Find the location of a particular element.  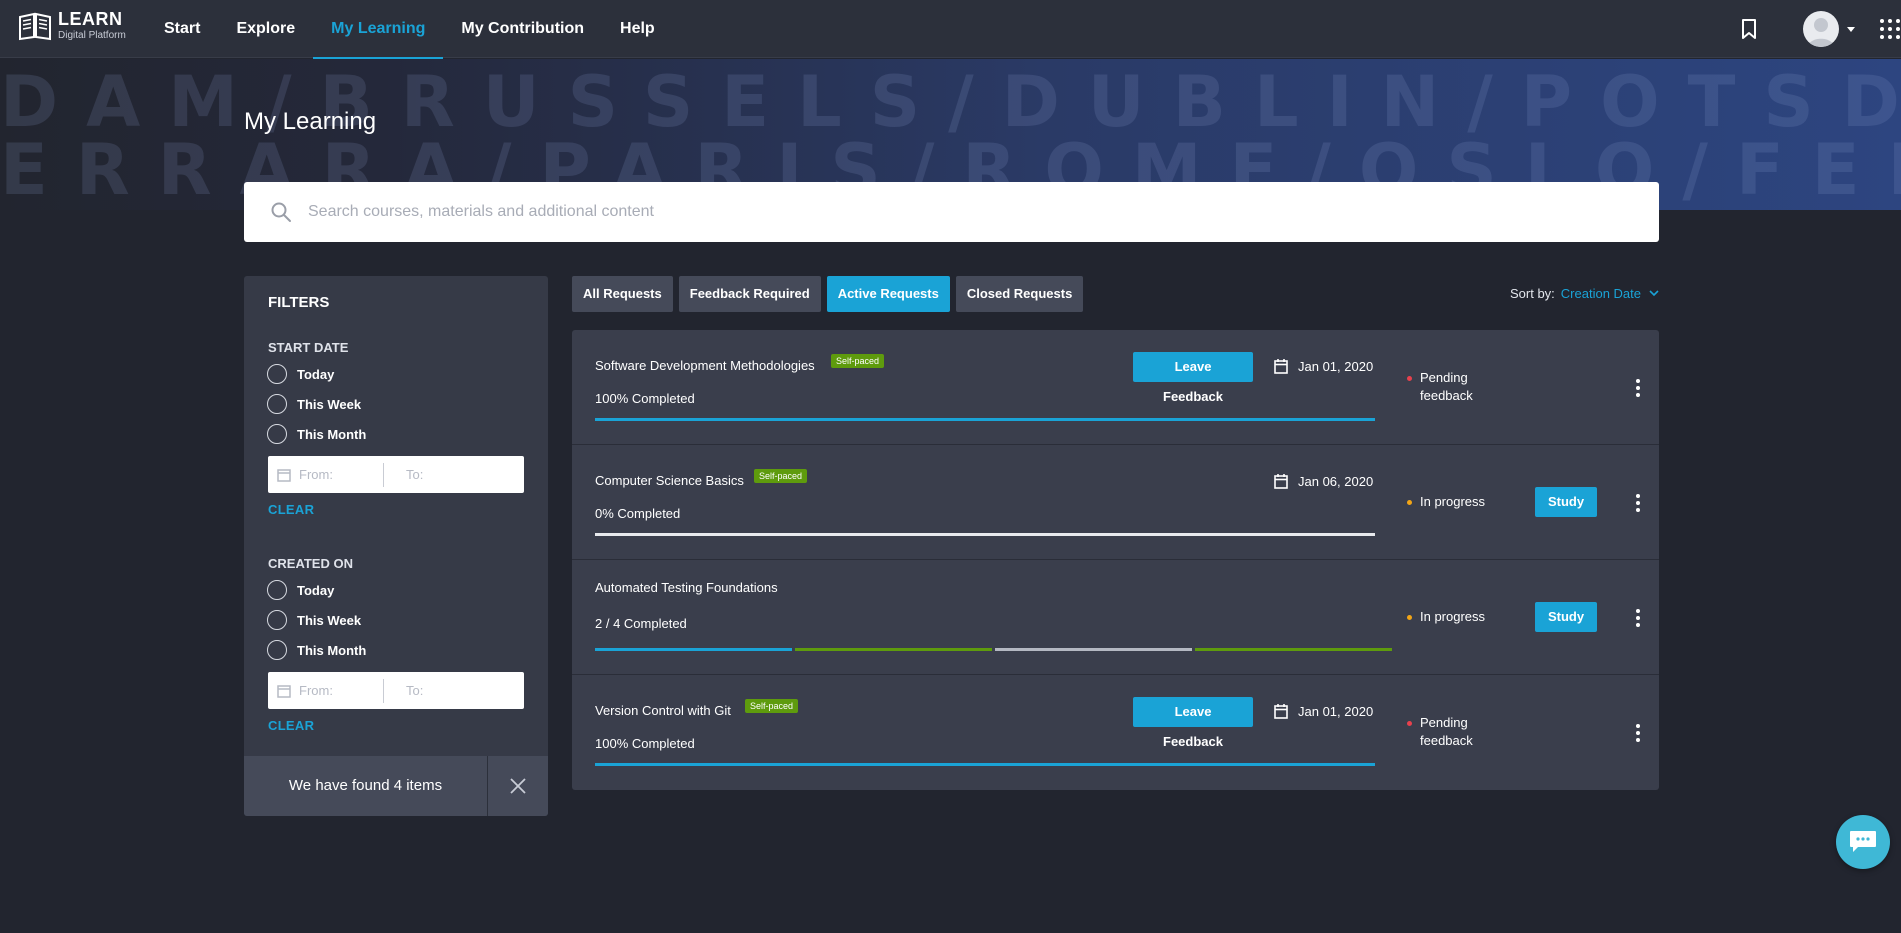

chat-button is located at coordinates (1863, 842).